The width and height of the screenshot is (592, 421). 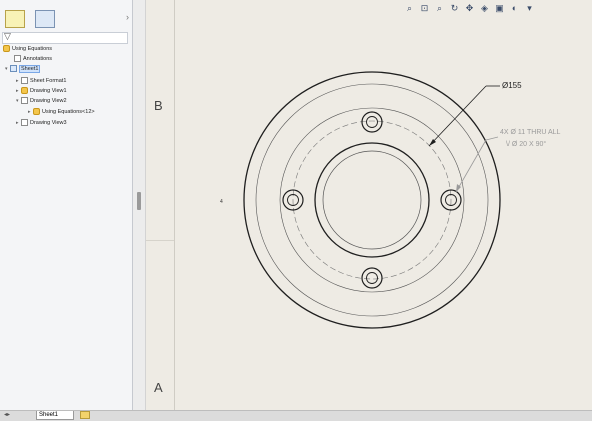 What do you see at coordinates (6, 49) in the screenshot?
I see `drawing-doc-icon` at bounding box center [6, 49].